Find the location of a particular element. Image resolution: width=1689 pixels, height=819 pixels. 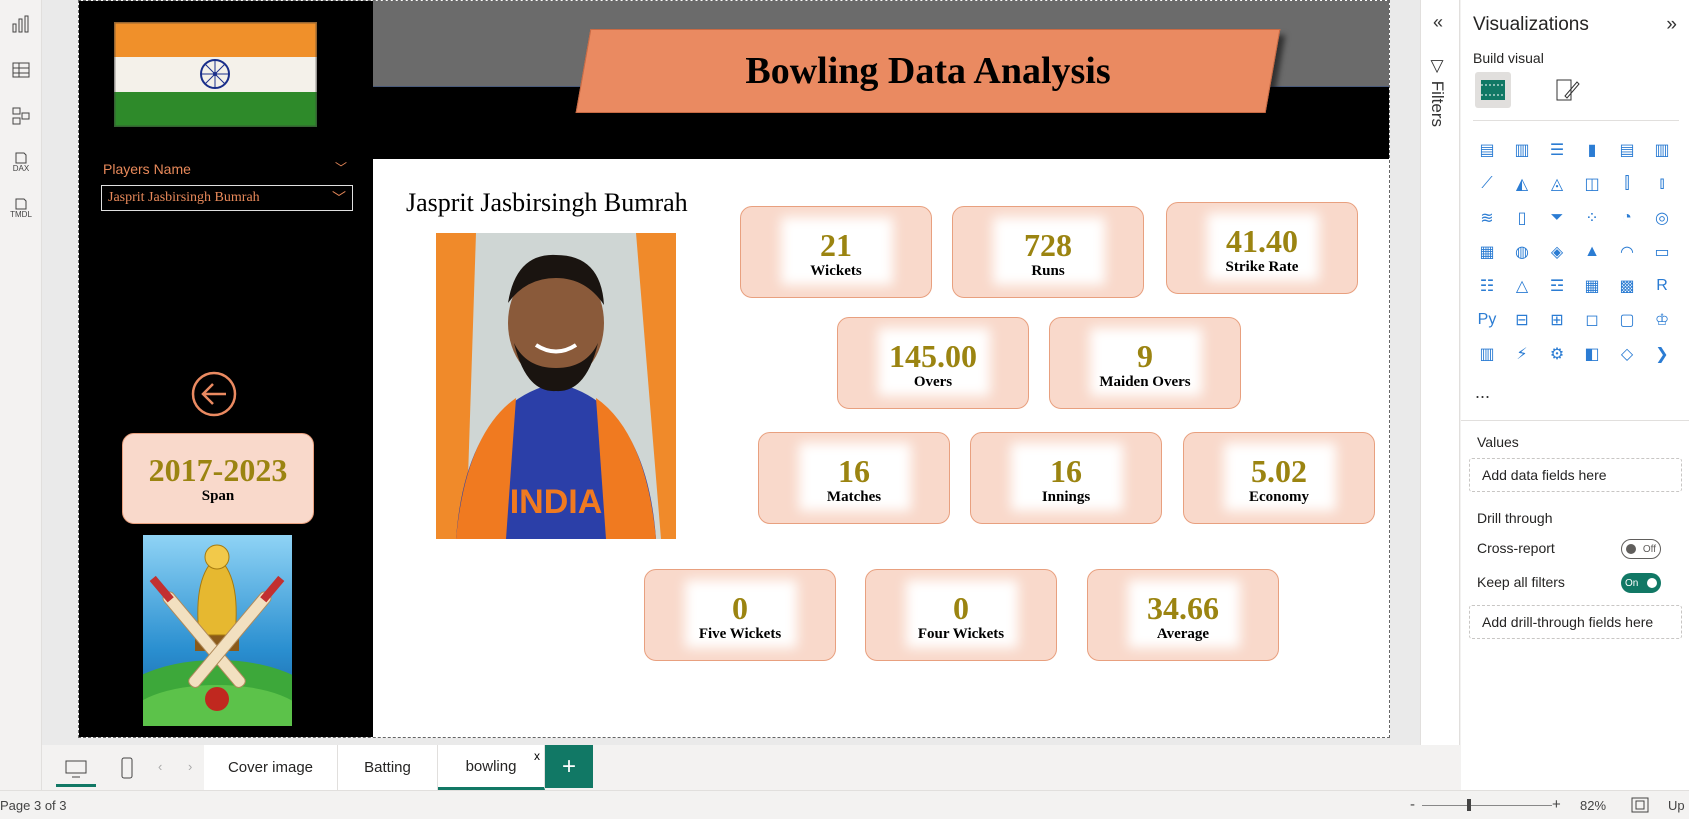

clustered-column-chart-icon: ▮ is located at coordinates (1592, 150).